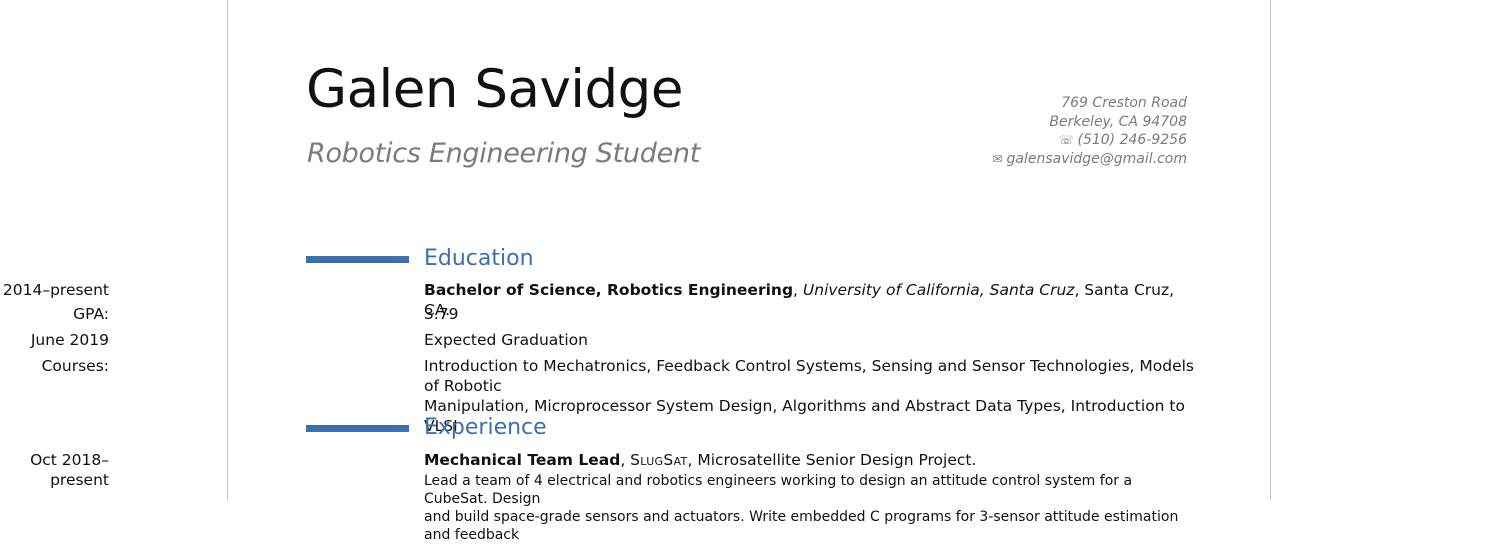  I want to click on gpa-label: GPA:, so click(91, 314).